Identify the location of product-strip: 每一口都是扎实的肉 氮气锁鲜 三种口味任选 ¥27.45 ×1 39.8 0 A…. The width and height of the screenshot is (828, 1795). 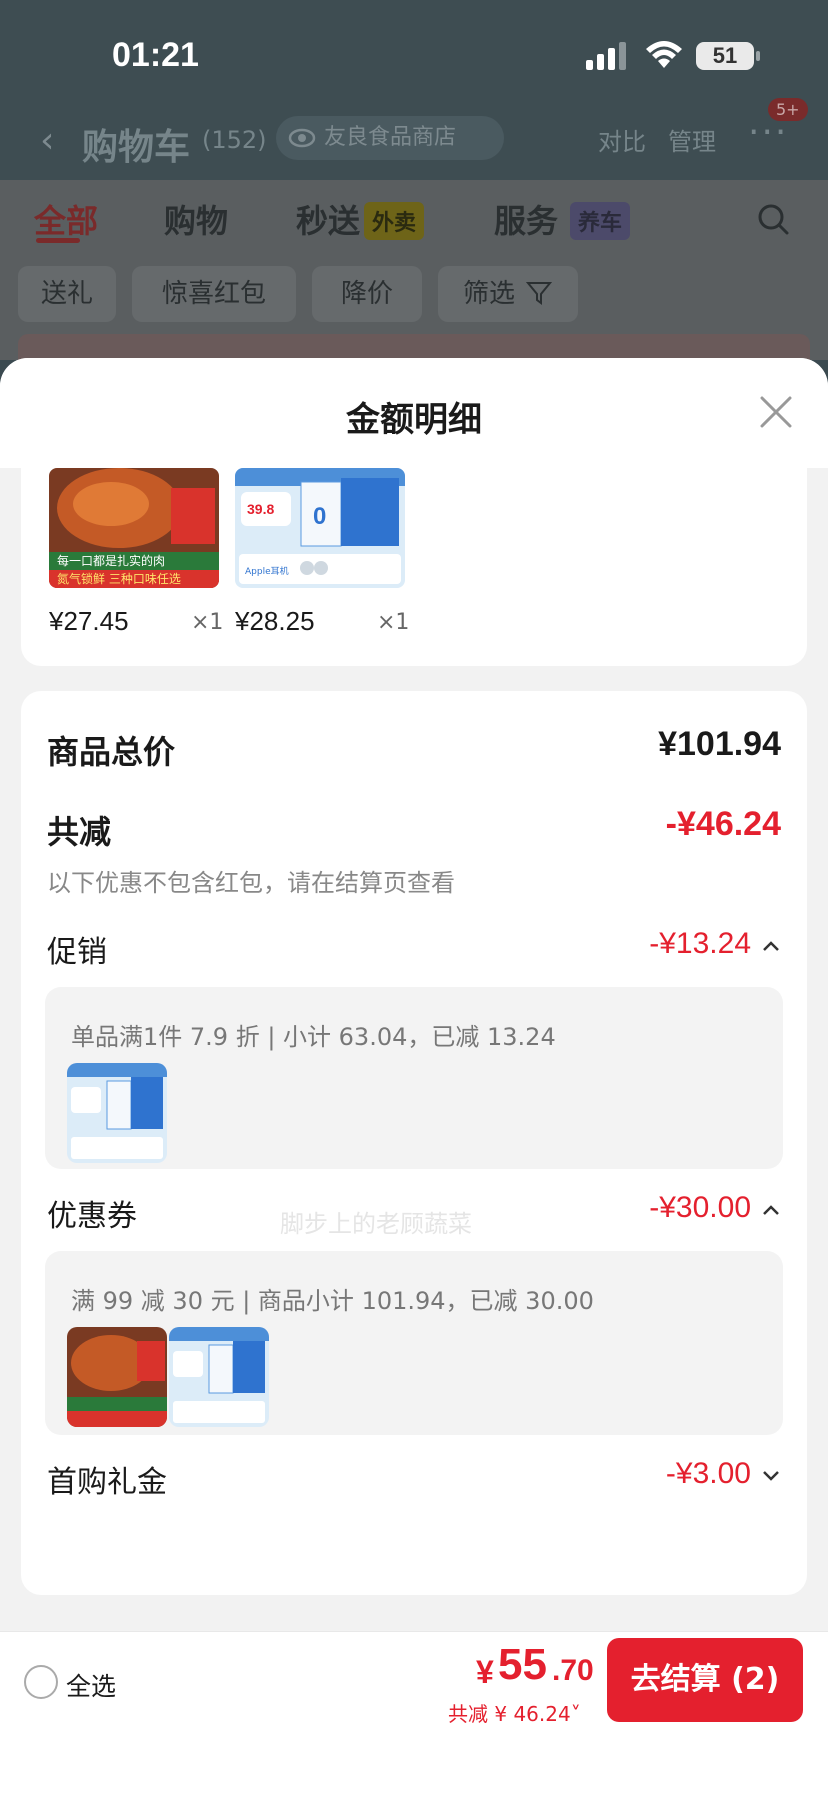
(414, 567).